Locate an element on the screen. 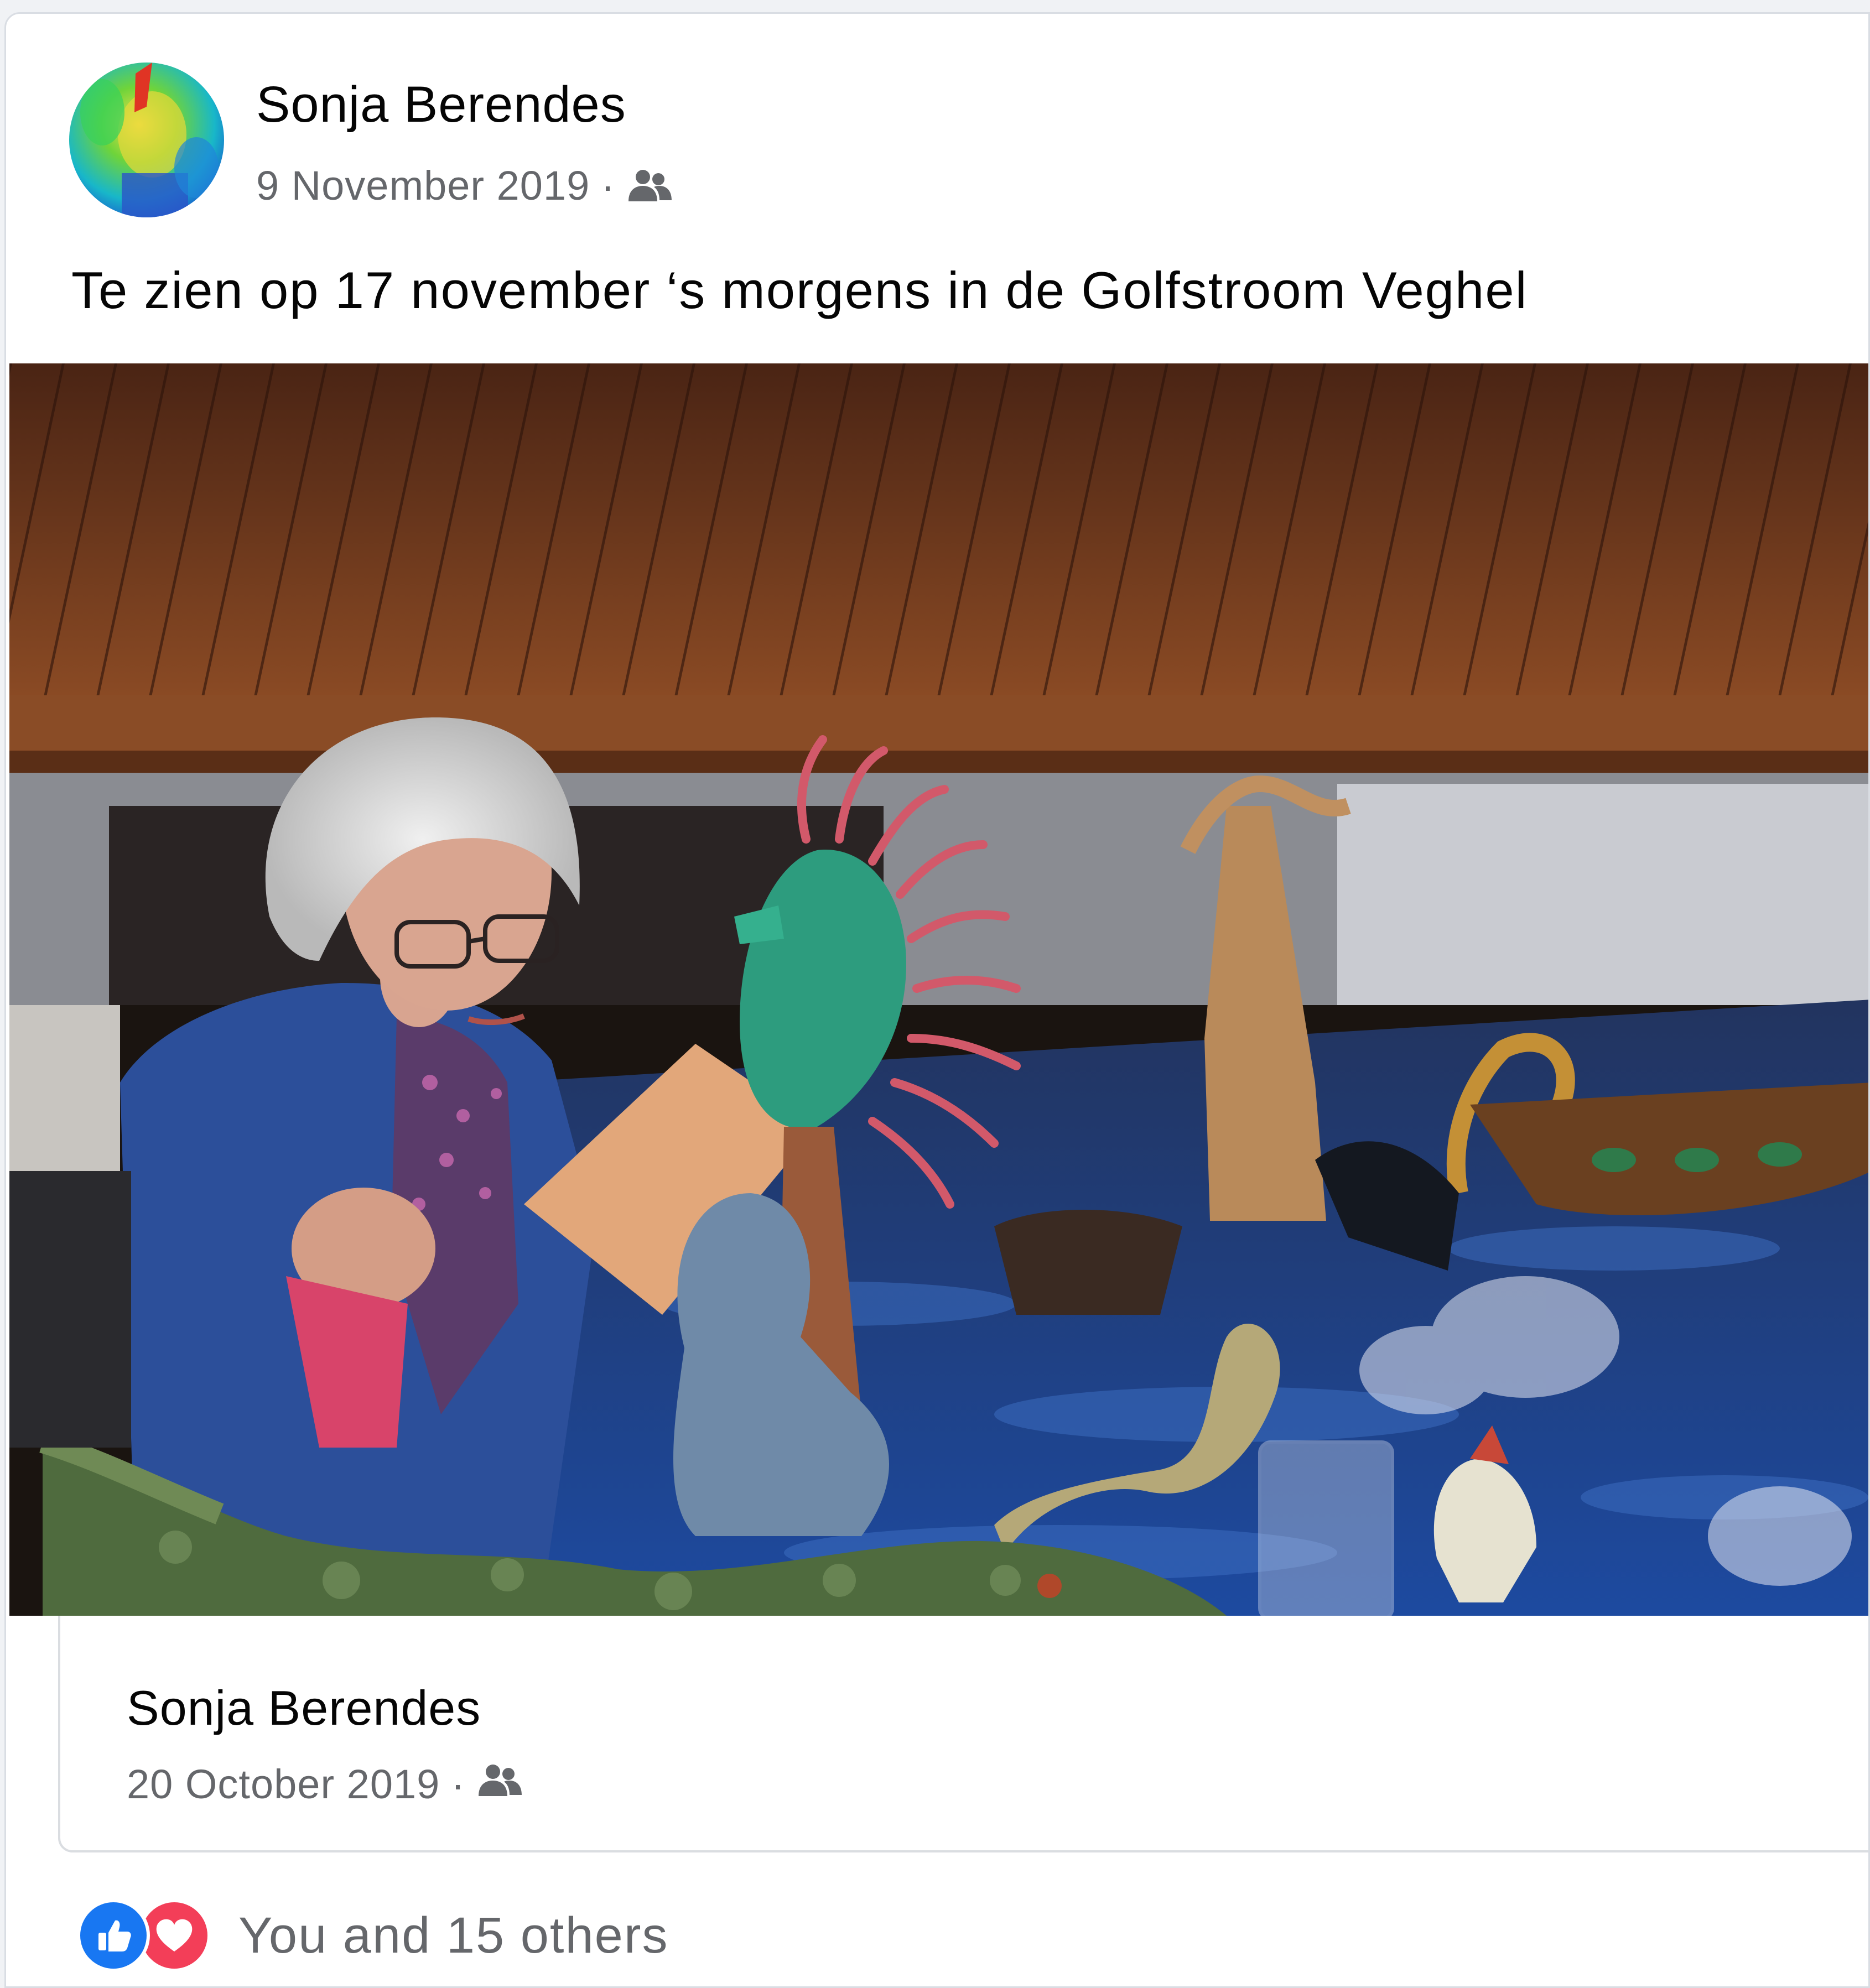 This screenshot has width=1870, height=1988. post-author-name: Sonja Berendes is located at coordinates (441, 105).